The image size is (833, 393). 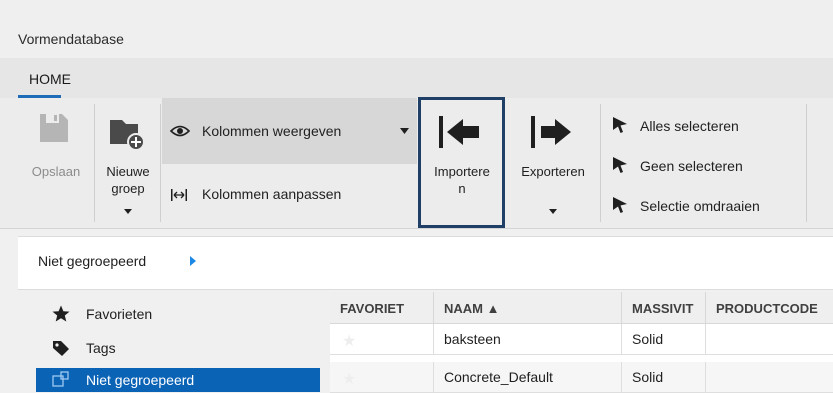 I want to click on show-columns-button: Kolommen weergeven, so click(x=289, y=131).